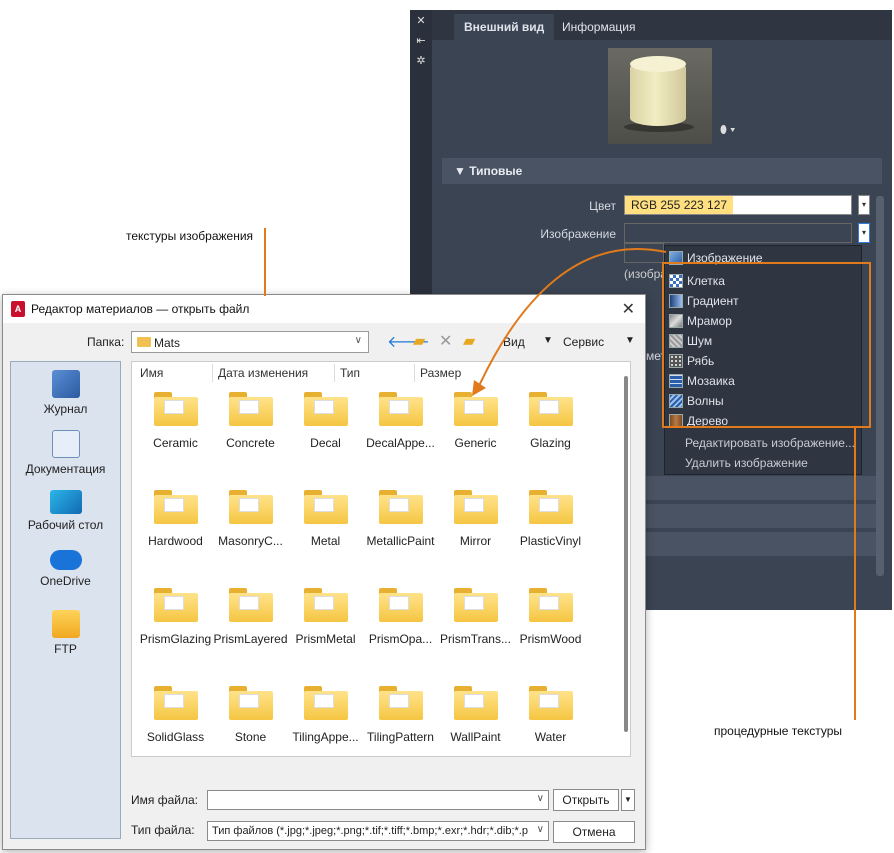 The height and width of the screenshot is (853, 894). What do you see at coordinates (400, 541) in the screenshot?
I see `folder-item-label: MetallicPaint` at bounding box center [400, 541].